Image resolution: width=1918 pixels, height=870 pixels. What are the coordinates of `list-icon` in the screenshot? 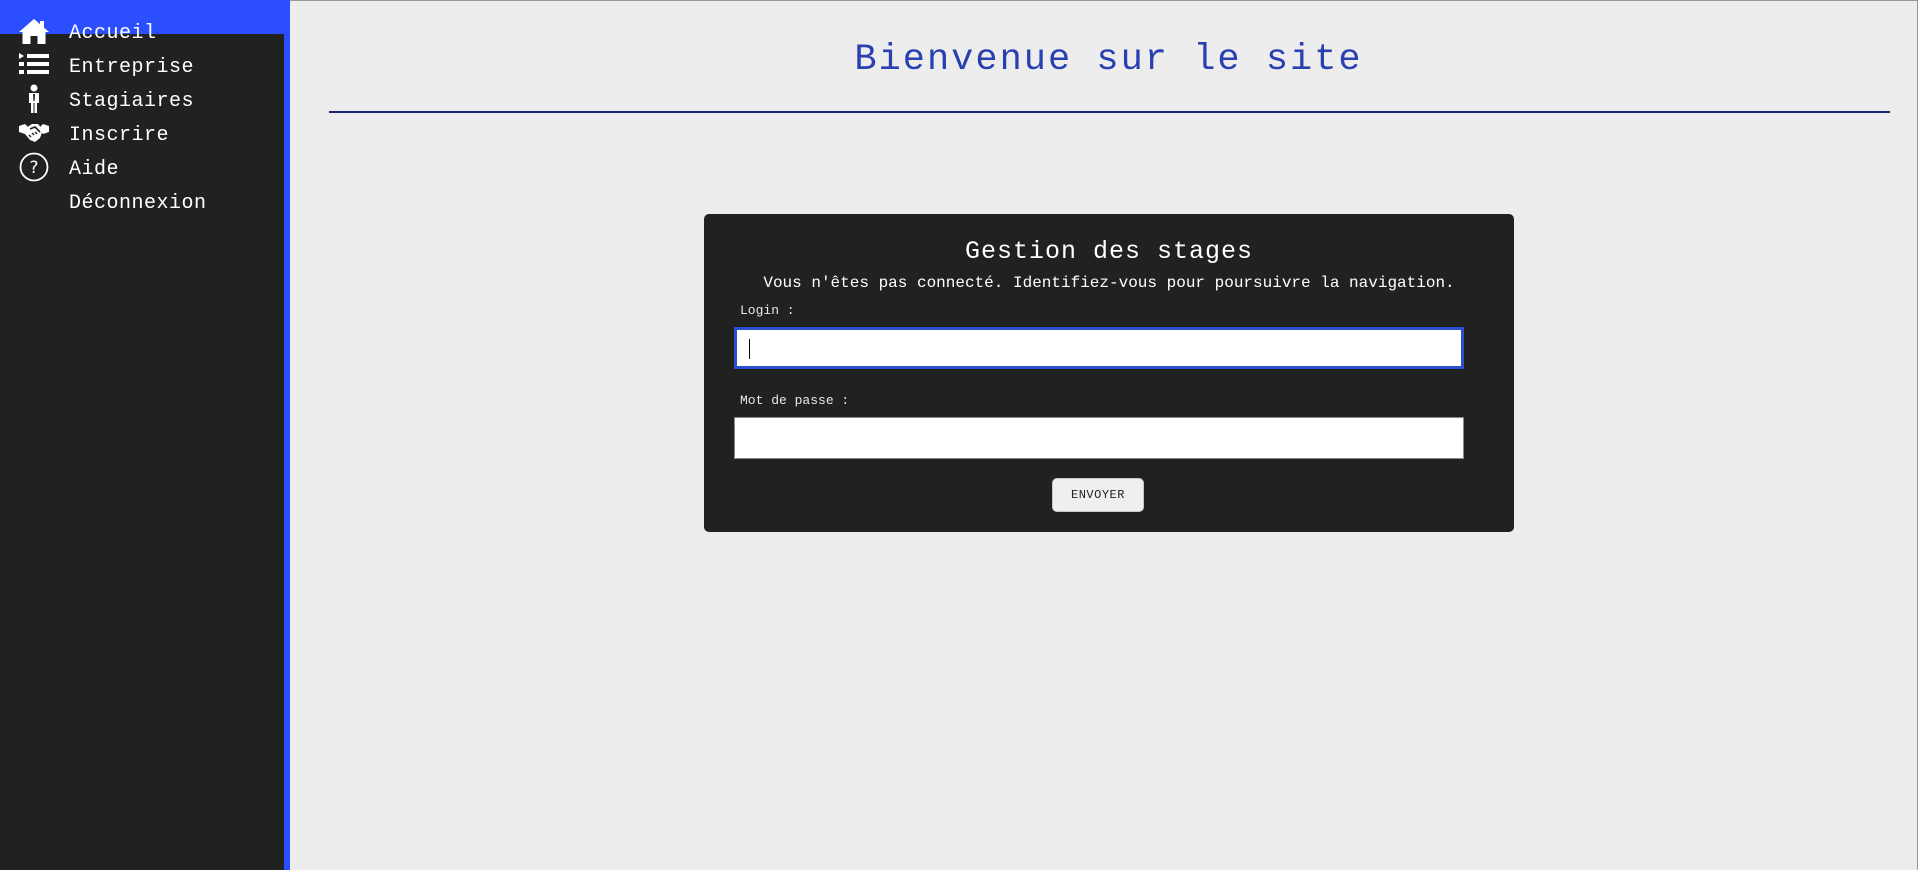 It's located at (34, 65).